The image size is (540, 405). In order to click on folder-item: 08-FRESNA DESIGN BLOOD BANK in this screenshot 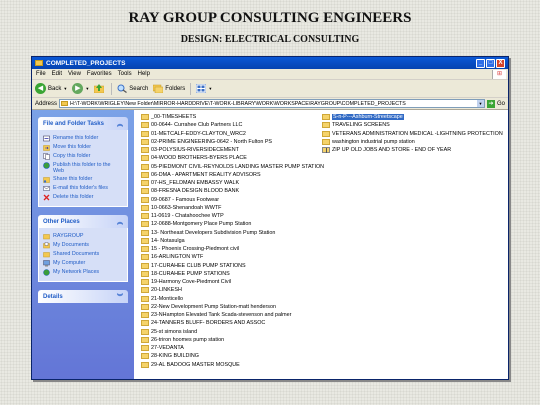, I will do `click(236, 191)`.